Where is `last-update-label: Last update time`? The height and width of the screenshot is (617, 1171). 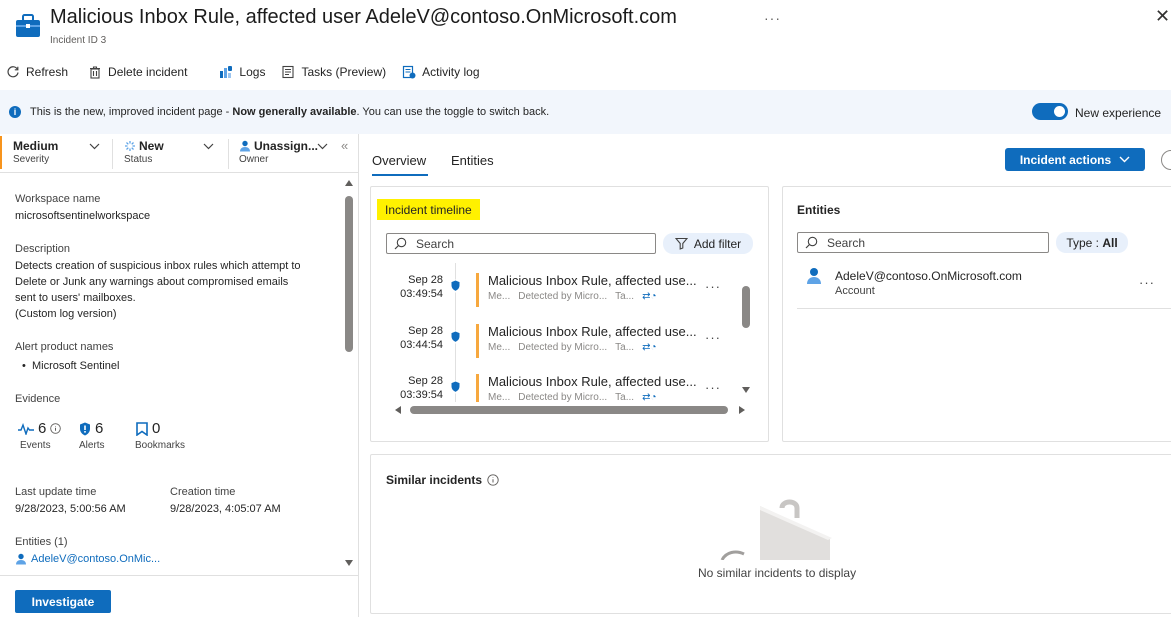
last-update-label: Last update time is located at coordinates (56, 492).